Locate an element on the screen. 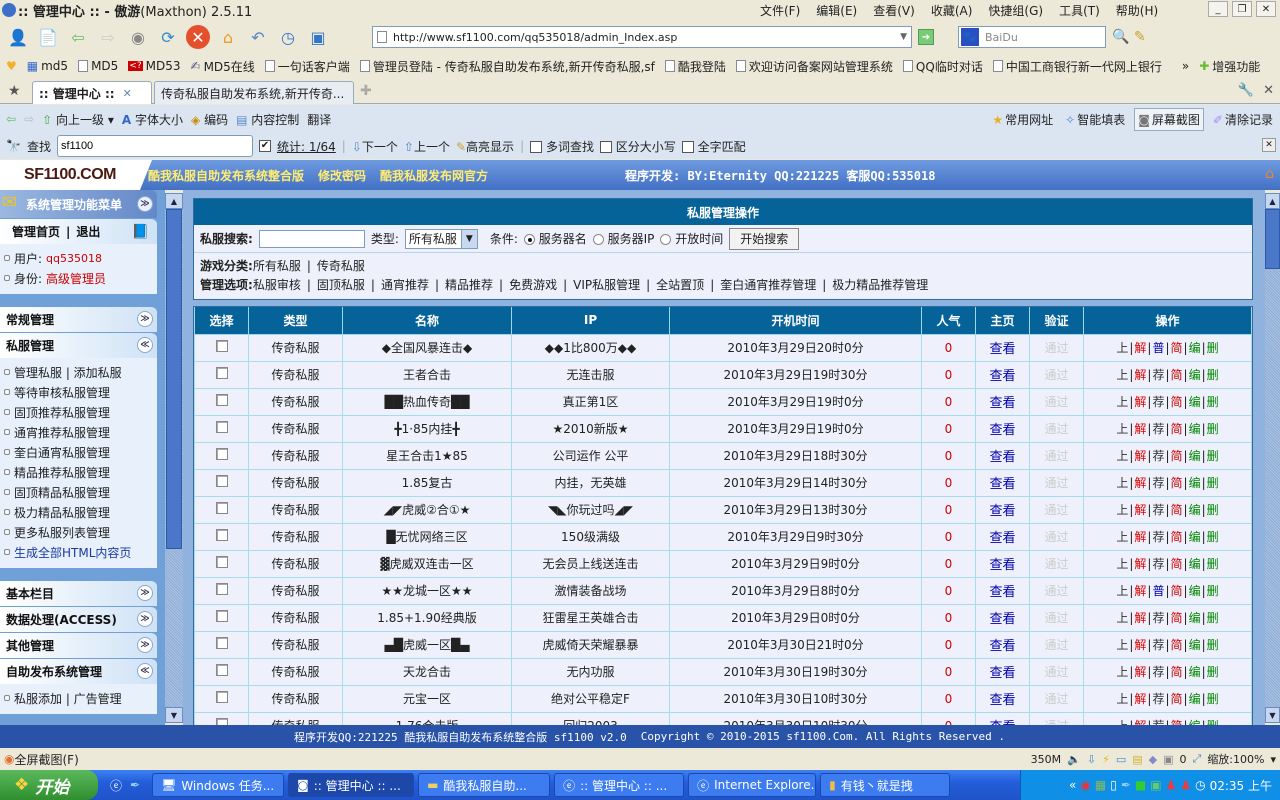 This screenshot has height=800, width=1280. sidebar-item: 通宵推荐私服管理 is located at coordinates (80, 432).